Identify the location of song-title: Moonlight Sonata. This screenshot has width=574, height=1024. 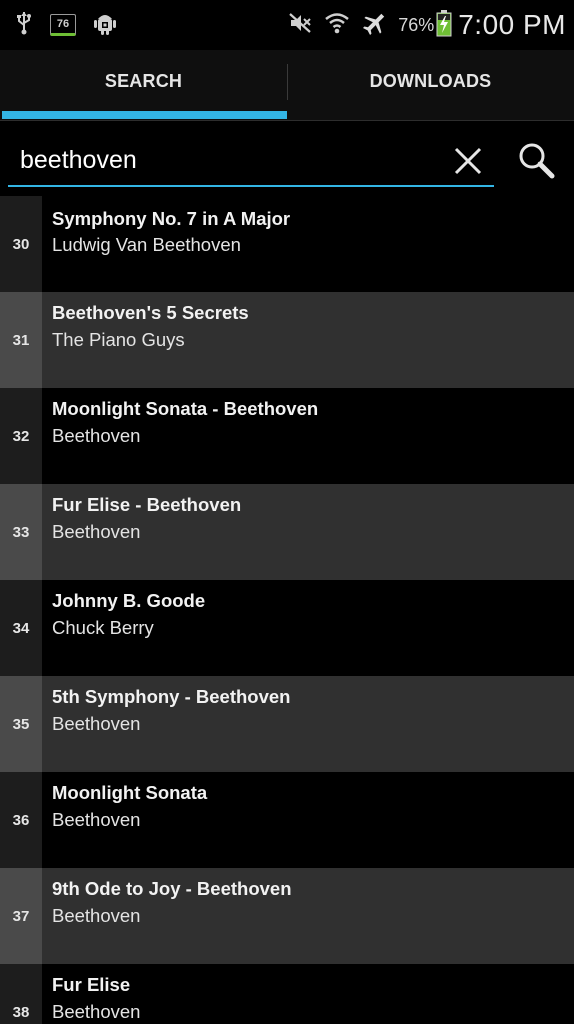
(130, 792).